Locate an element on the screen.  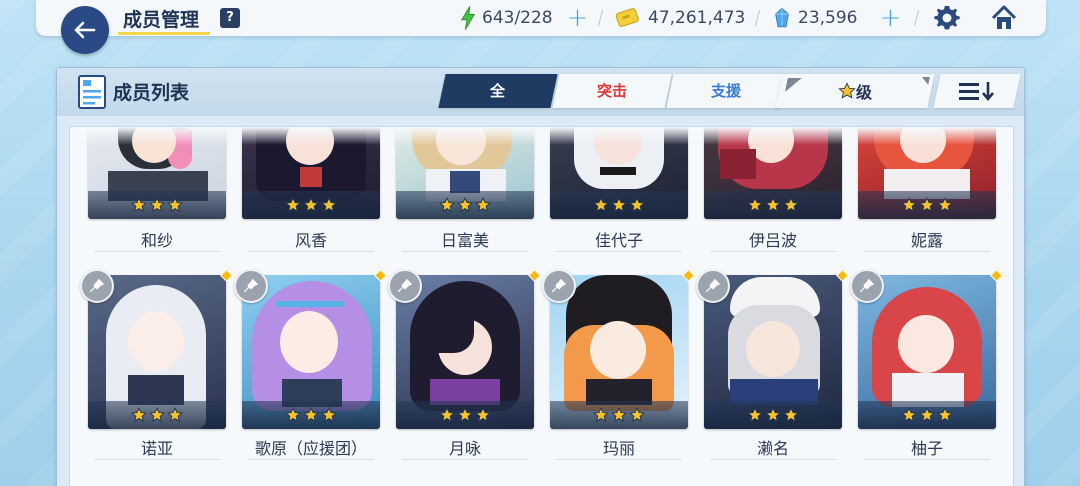
home-button is located at coordinates (1004, 18).